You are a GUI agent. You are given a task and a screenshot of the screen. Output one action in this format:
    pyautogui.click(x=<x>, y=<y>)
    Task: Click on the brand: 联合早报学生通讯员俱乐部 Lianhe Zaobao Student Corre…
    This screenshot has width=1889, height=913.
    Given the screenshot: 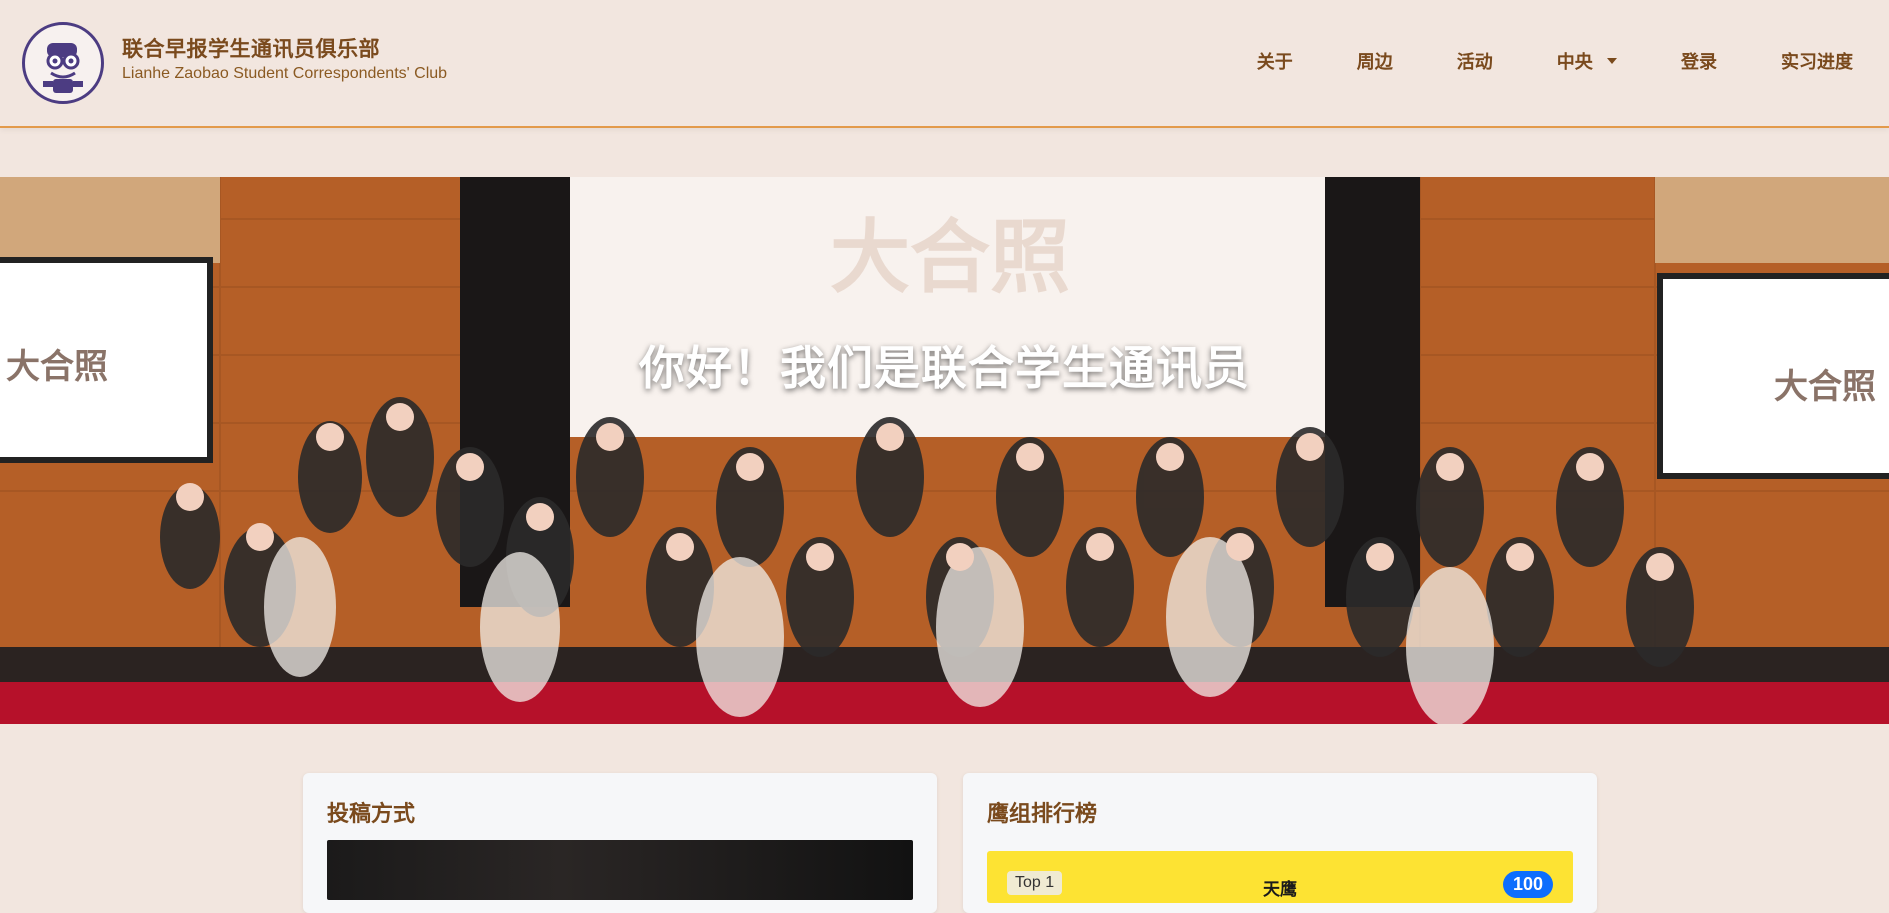 What is the action you would take?
    pyautogui.click(x=284, y=60)
    